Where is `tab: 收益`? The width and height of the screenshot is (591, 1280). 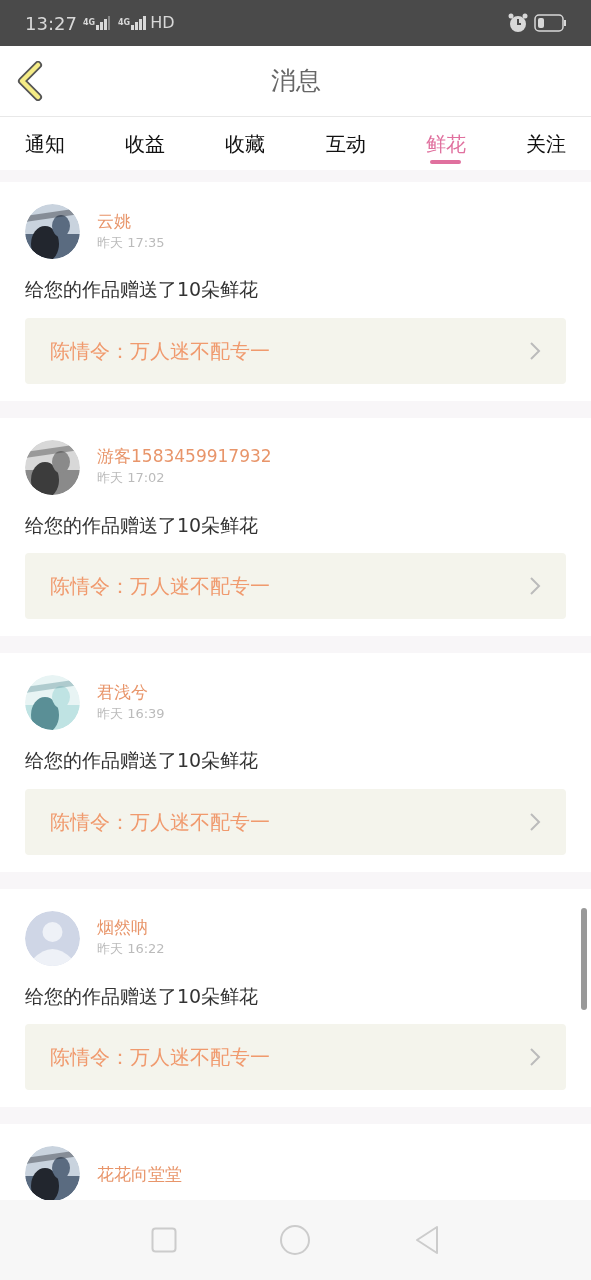 tab: 收益 is located at coordinates (145, 143).